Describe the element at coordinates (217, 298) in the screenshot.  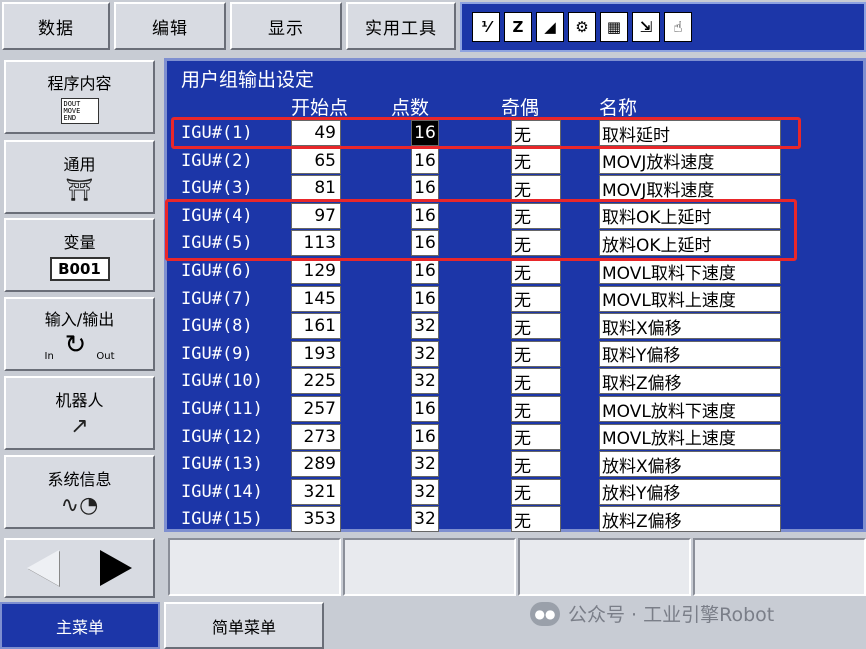
I see `row-id: IGU#(7)` at that location.